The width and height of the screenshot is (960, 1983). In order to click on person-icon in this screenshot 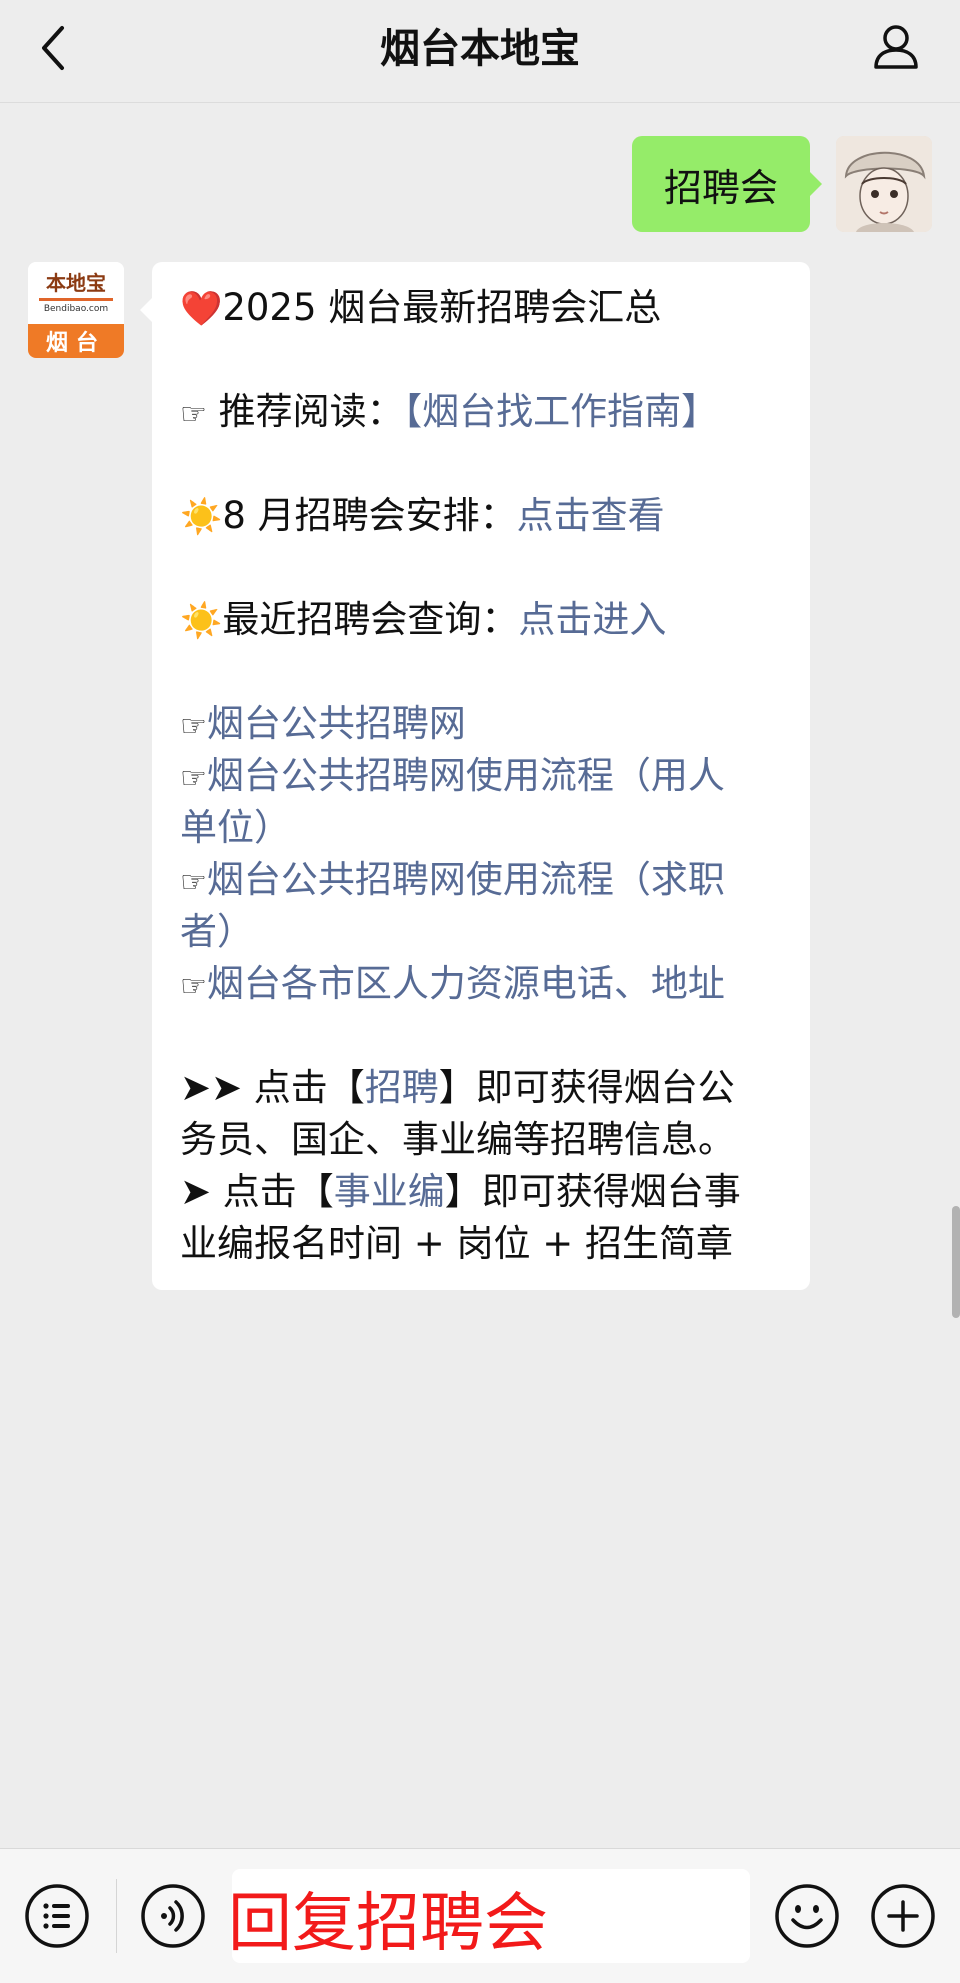, I will do `click(896, 47)`.